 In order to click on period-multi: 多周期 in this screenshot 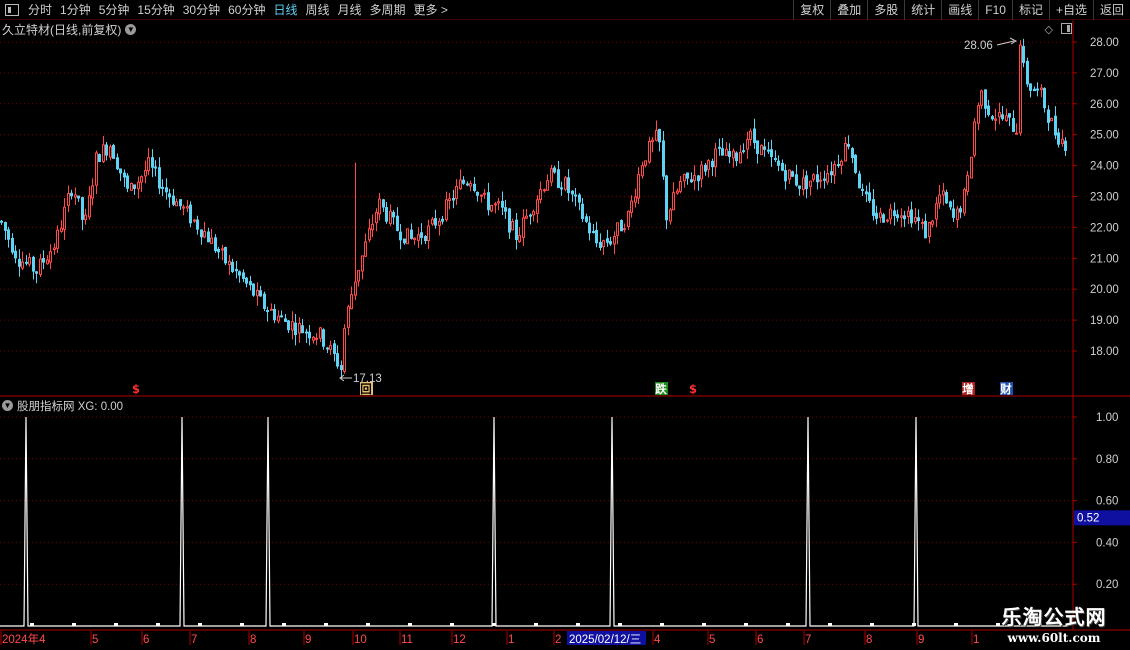, I will do `click(388, 10)`.